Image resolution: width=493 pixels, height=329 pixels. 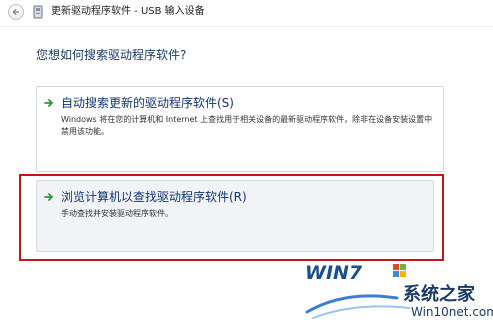 What do you see at coordinates (128, 11) in the screenshot?
I see `window-title: 更新驱动程序软件 - USB 输入设备` at bounding box center [128, 11].